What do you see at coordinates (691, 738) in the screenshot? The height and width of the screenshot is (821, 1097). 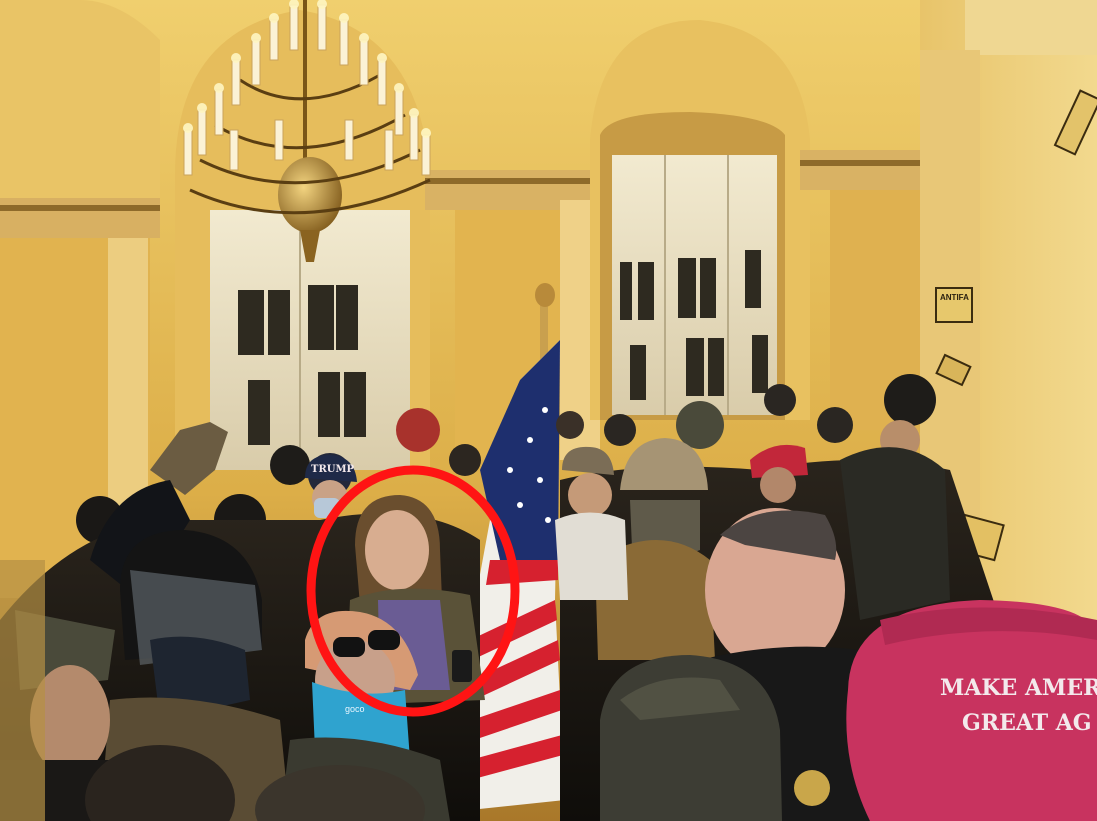 I see `camo-cap-foreground` at bounding box center [691, 738].